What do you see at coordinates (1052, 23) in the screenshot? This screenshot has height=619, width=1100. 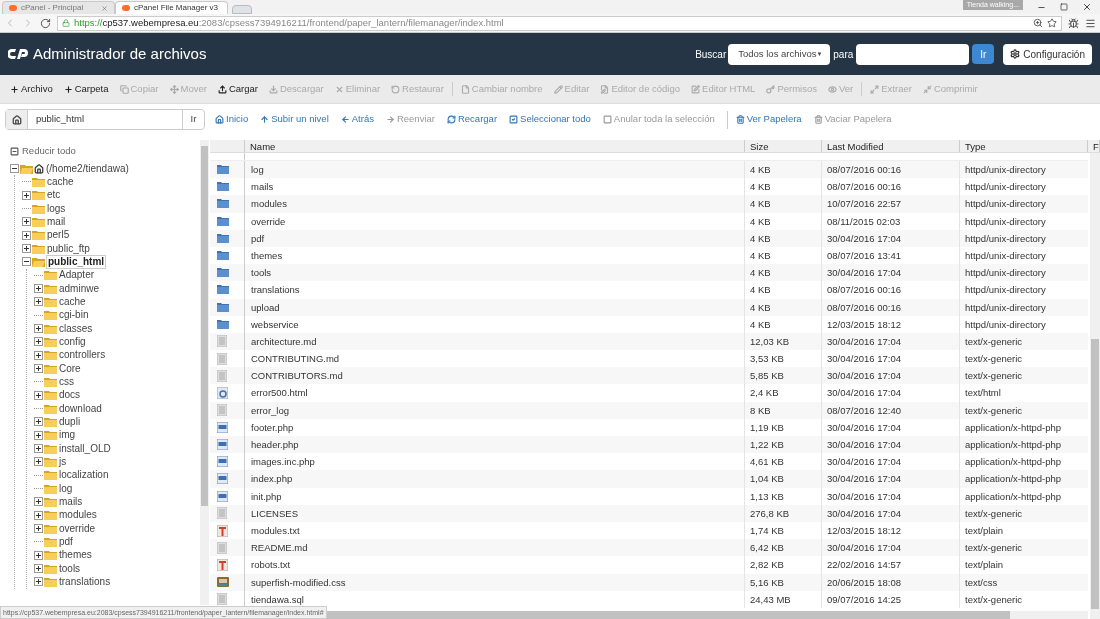 I see `star-icon` at bounding box center [1052, 23].